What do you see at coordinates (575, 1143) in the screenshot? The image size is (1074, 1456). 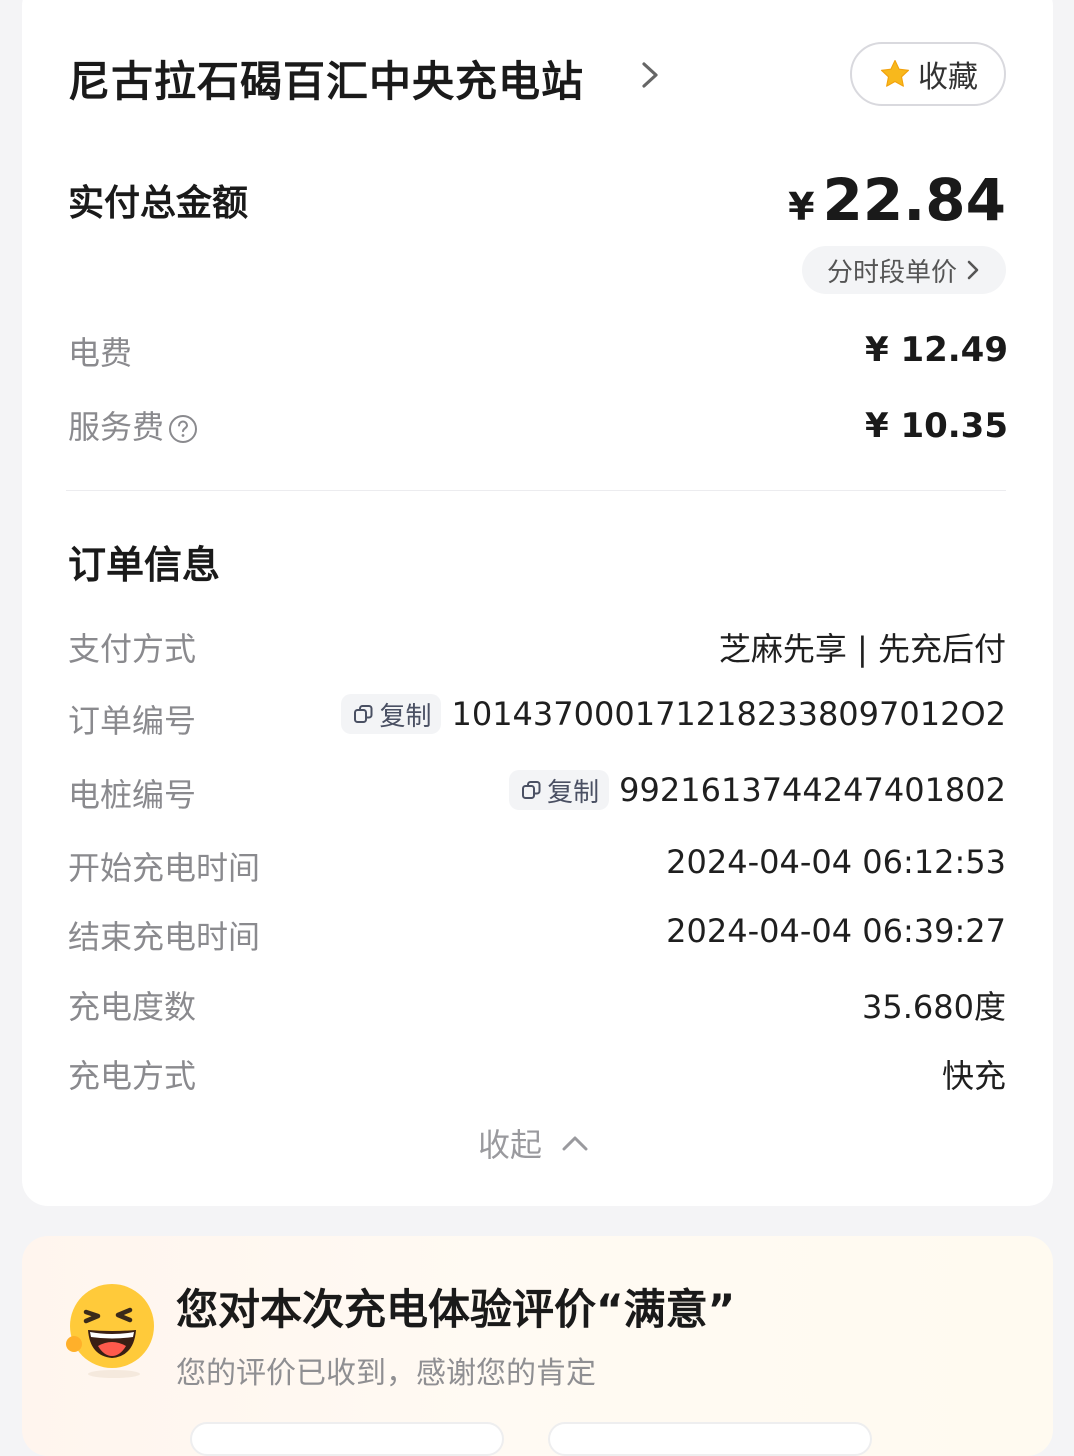 I see `chevron-up-icon` at bounding box center [575, 1143].